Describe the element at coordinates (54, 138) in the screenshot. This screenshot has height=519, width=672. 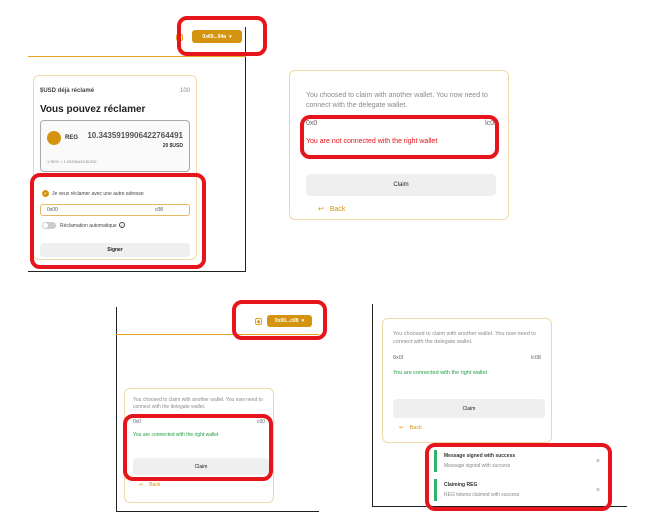
I see `reg-token-icon` at that location.